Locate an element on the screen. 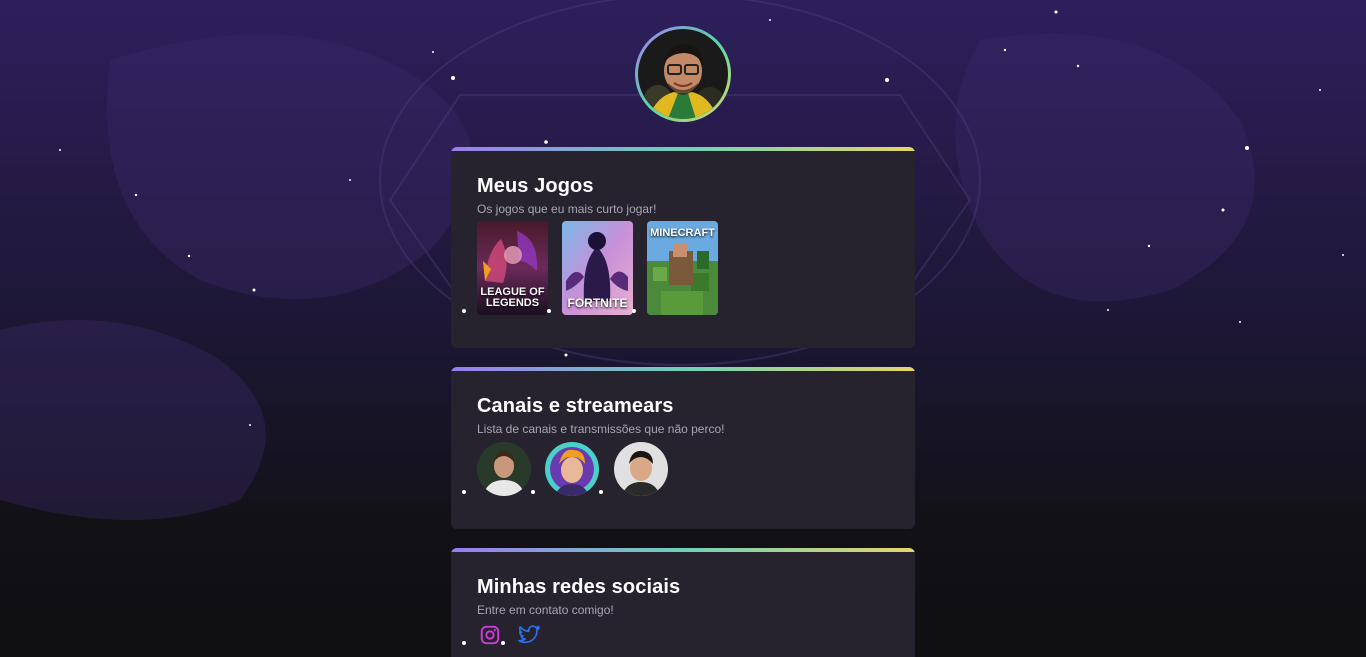 The image size is (1366, 657). streamer-avatar-2-icon is located at coordinates (572, 469).